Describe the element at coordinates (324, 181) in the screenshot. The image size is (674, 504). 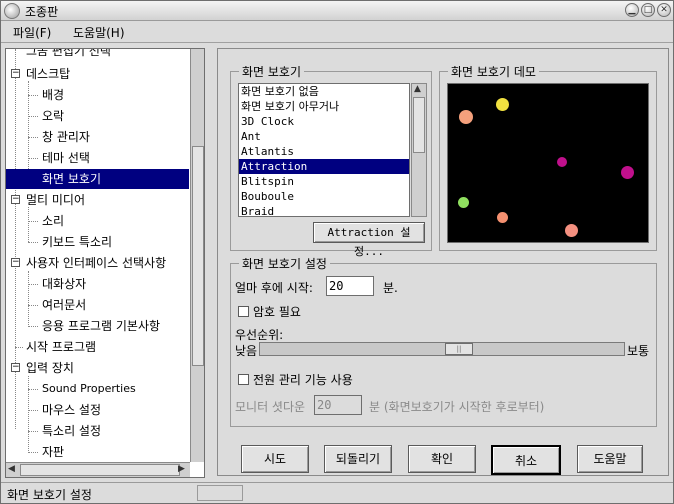
I see `list-item: Blitspin` at that location.